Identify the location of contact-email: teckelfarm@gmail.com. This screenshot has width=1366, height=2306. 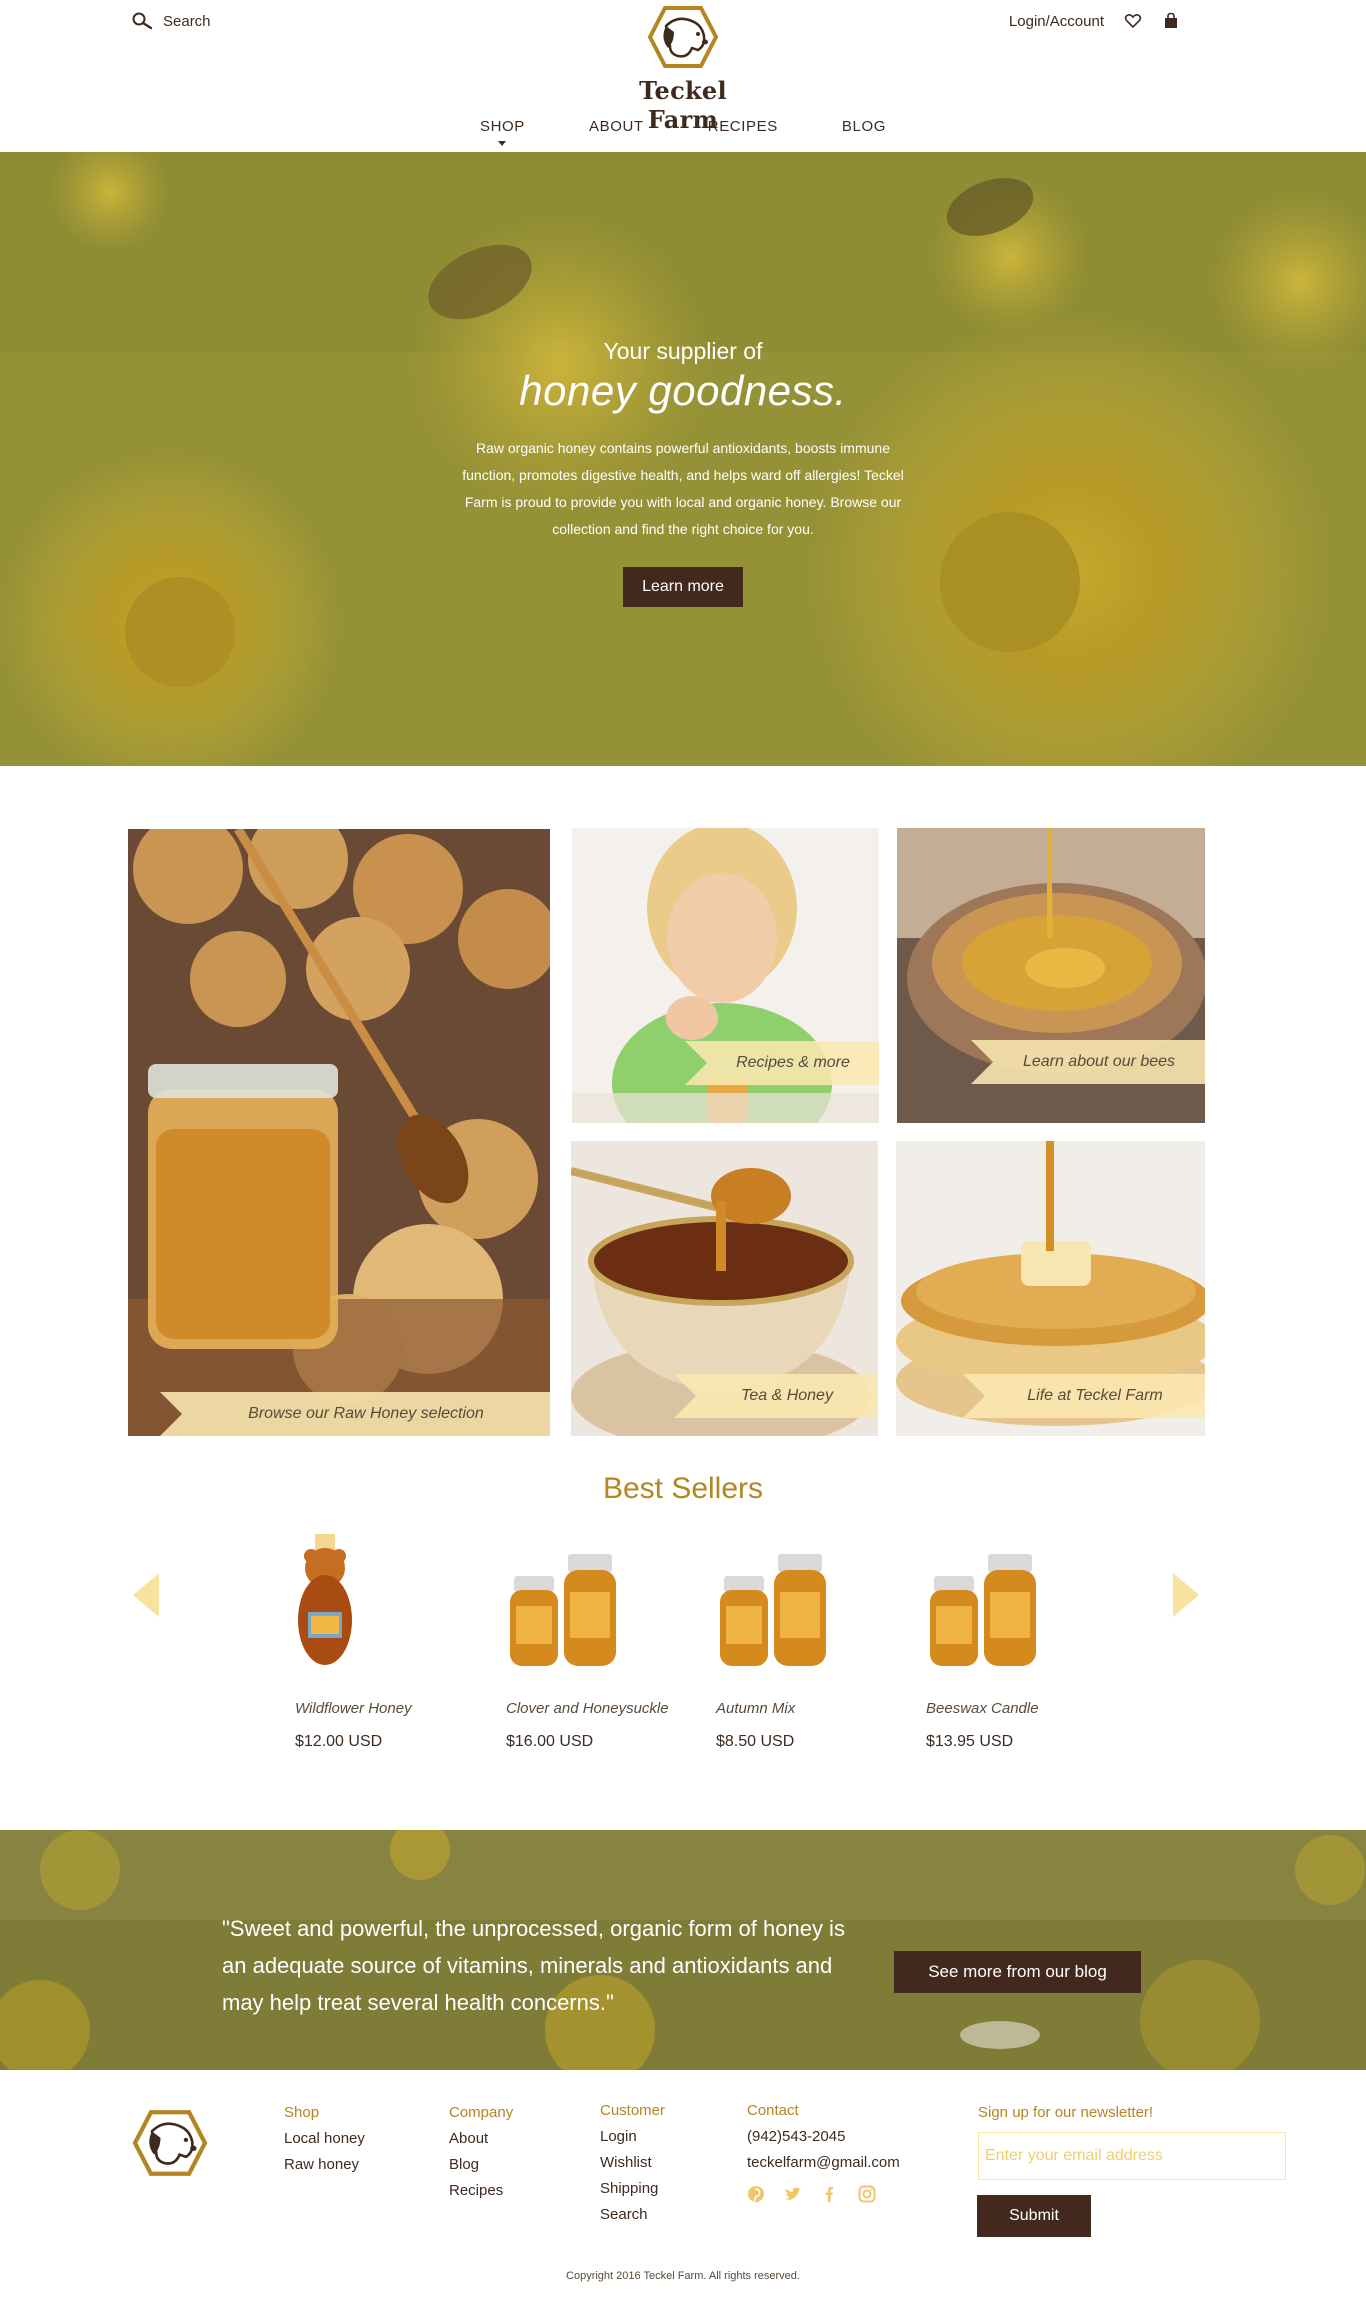
(823, 2162).